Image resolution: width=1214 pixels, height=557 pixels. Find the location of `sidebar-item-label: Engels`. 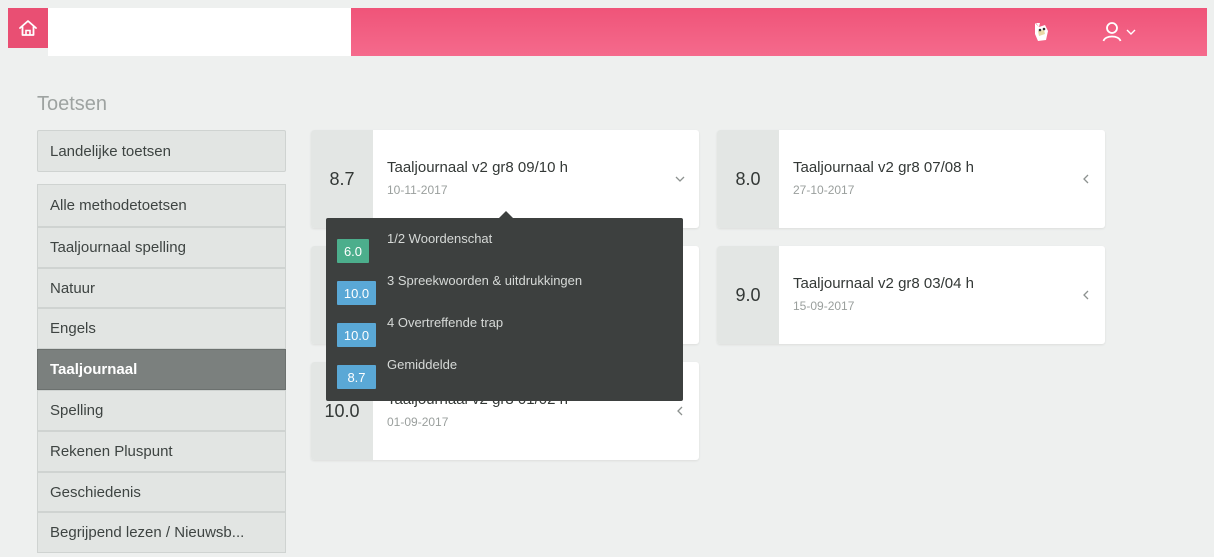

sidebar-item-label: Engels is located at coordinates (73, 328).